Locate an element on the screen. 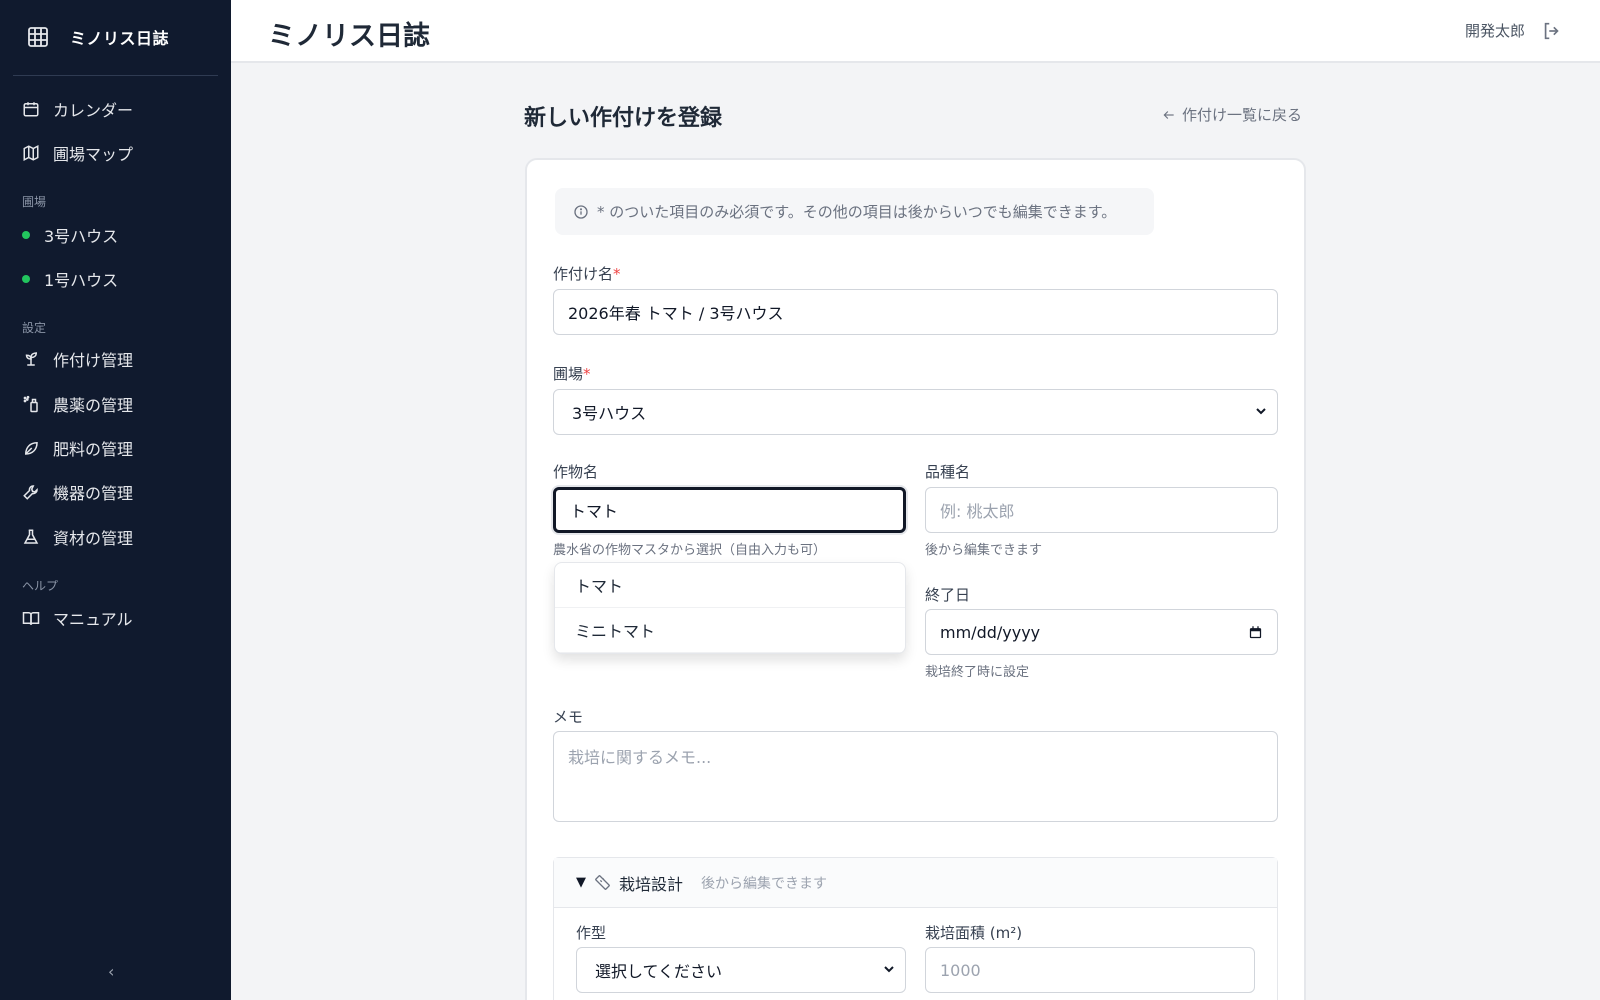  cultivation-design-toggle: ▼ 栽培設計 後から編集できます is located at coordinates (915, 883).